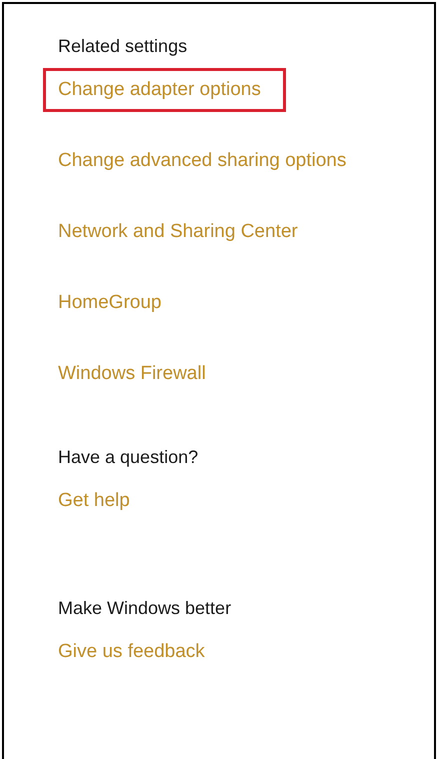 The width and height of the screenshot is (440, 759). What do you see at coordinates (202, 161) in the screenshot?
I see `settings-link: Change advanced sharing options` at bounding box center [202, 161].